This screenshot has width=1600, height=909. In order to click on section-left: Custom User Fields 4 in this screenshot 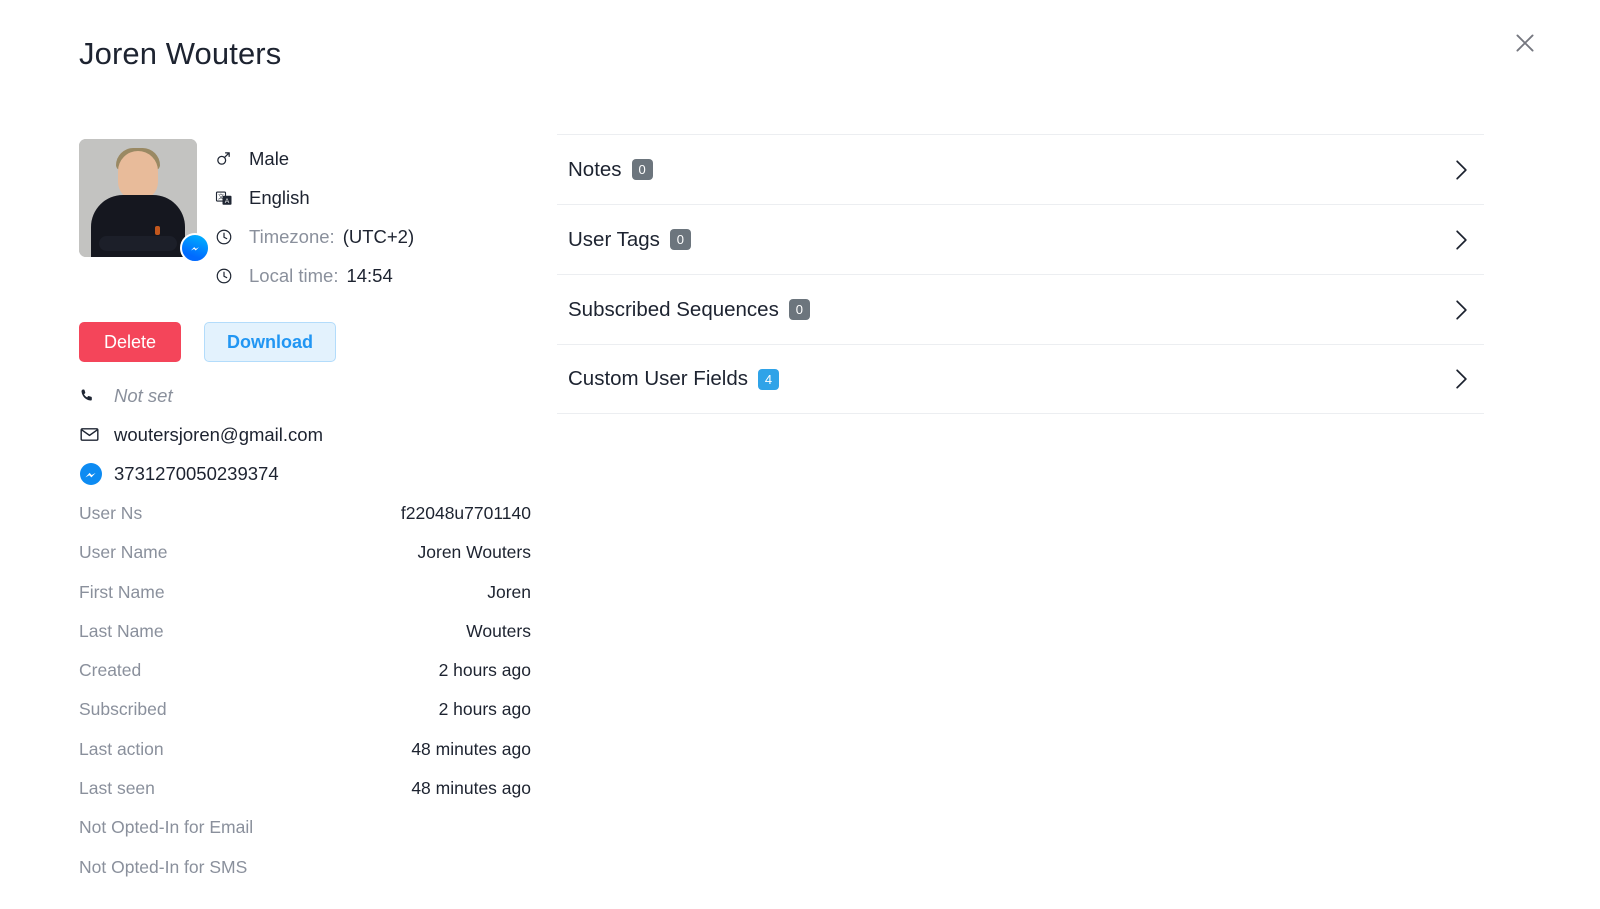, I will do `click(668, 379)`.